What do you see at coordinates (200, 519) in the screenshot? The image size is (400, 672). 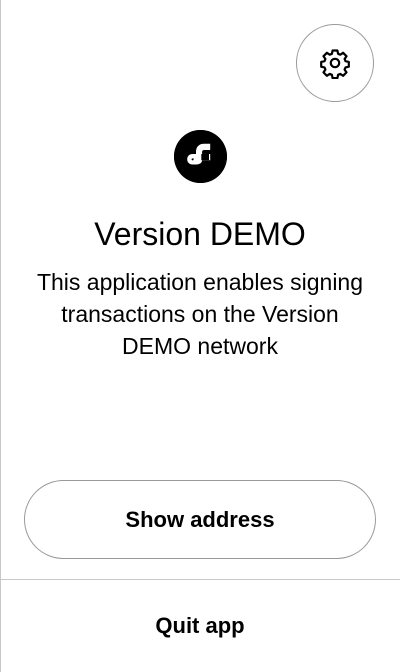 I see `show-address-button: Show address` at bounding box center [200, 519].